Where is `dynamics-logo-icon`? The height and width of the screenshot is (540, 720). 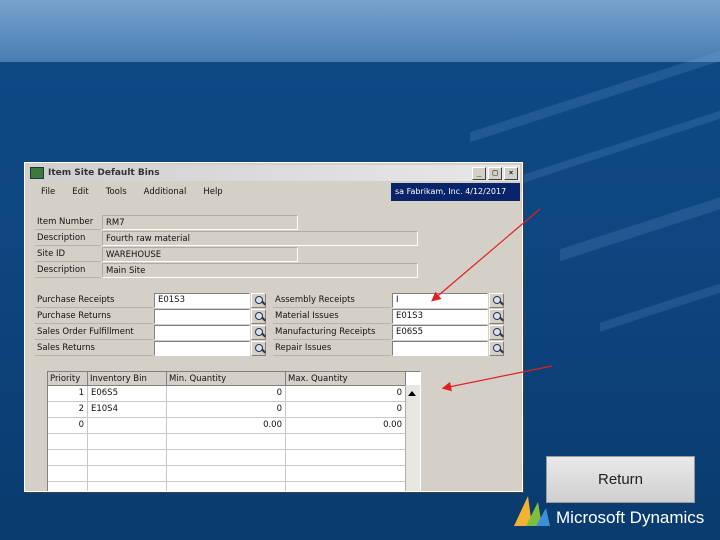 dynamics-logo-icon is located at coordinates (532, 511).